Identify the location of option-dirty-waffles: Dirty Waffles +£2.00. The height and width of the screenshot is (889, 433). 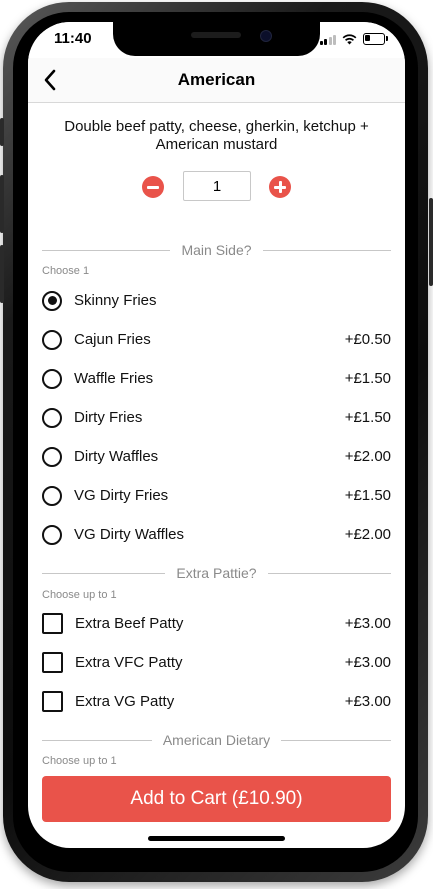
(216, 456).